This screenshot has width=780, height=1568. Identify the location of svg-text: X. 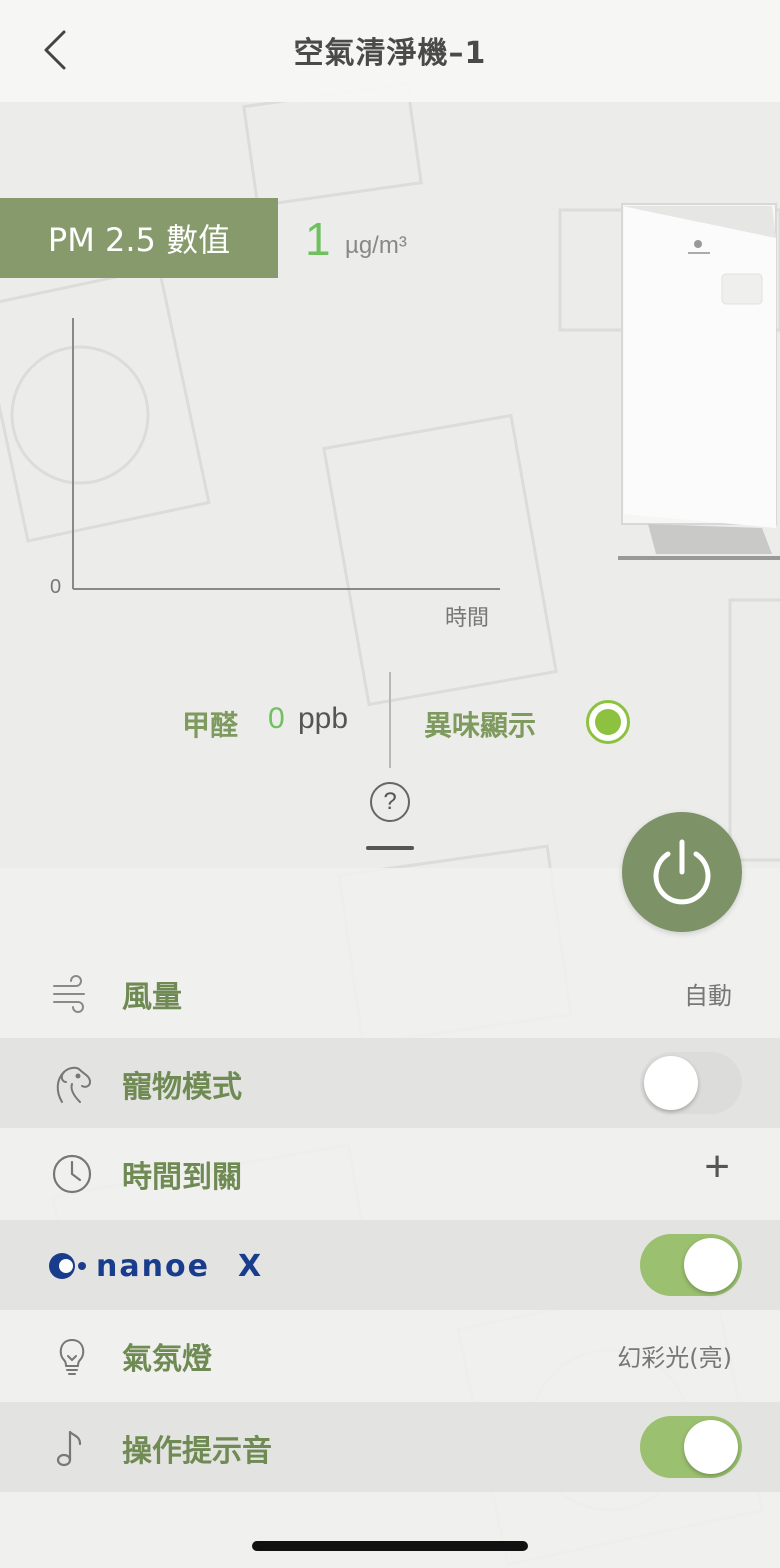
(249, 1266).